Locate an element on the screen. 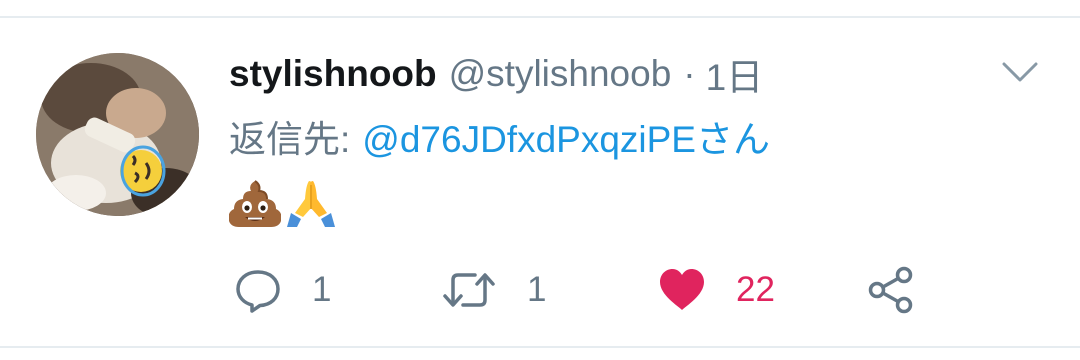 The image size is (1080, 360). reply-prefix: 返信先: is located at coordinates (290, 139).